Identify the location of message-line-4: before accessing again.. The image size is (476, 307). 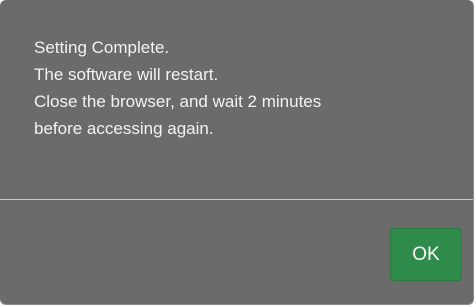
(124, 128).